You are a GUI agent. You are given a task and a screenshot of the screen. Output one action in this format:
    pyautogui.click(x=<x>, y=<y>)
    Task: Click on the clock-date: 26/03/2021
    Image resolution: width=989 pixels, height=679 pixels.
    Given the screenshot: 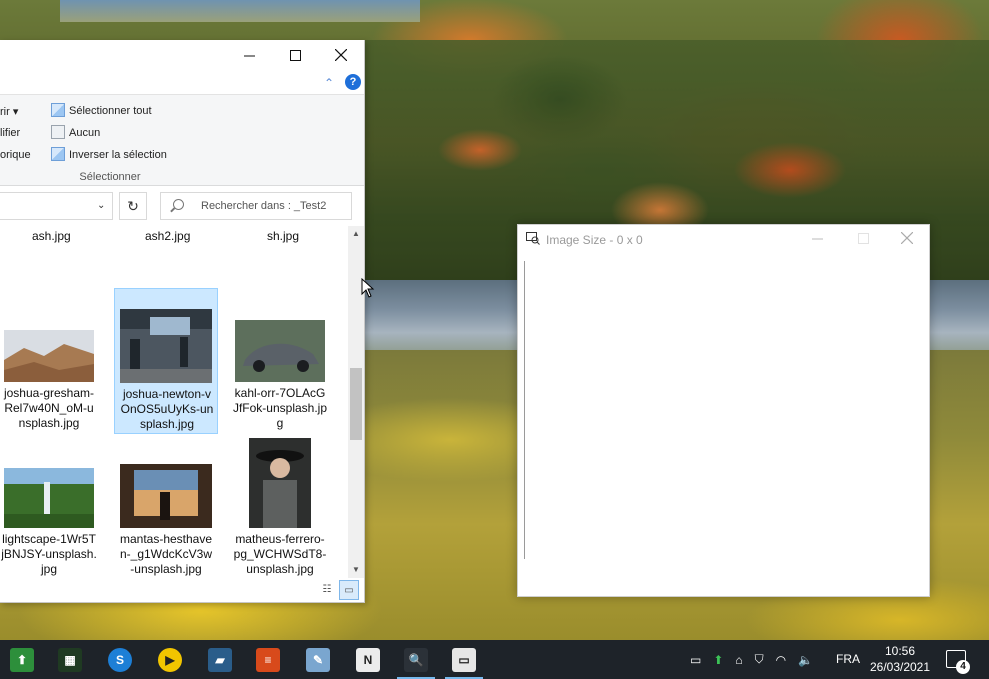 What is the action you would take?
    pyautogui.click(x=900, y=667)
    